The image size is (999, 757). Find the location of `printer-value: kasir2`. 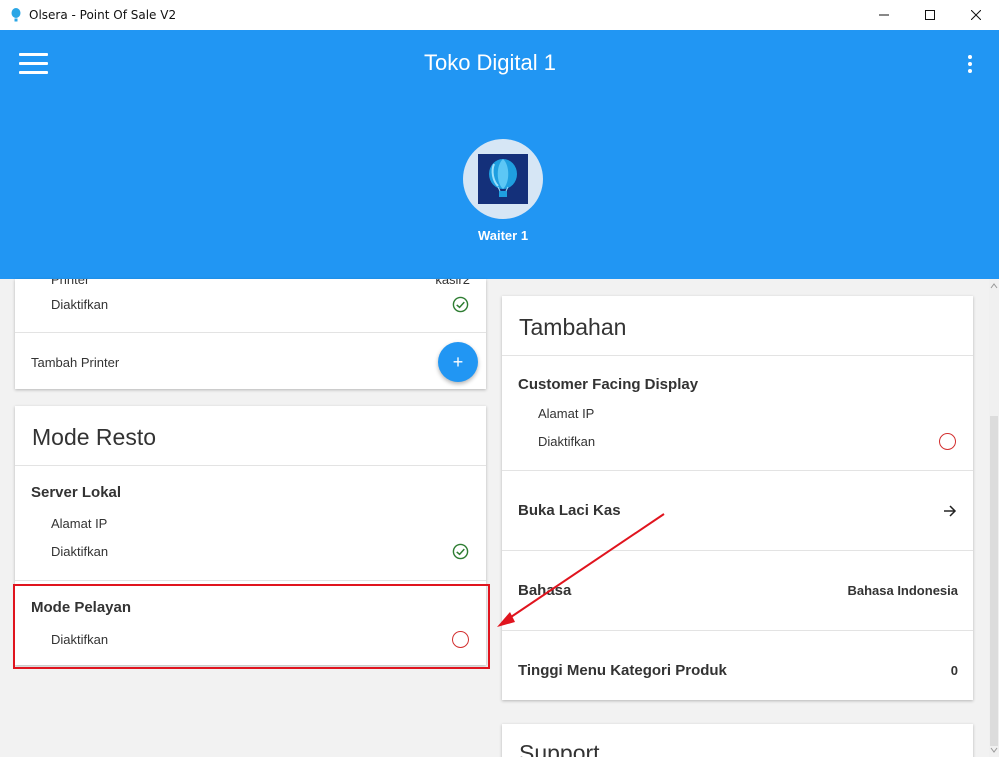

printer-value: kasir2 is located at coordinates (452, 283).